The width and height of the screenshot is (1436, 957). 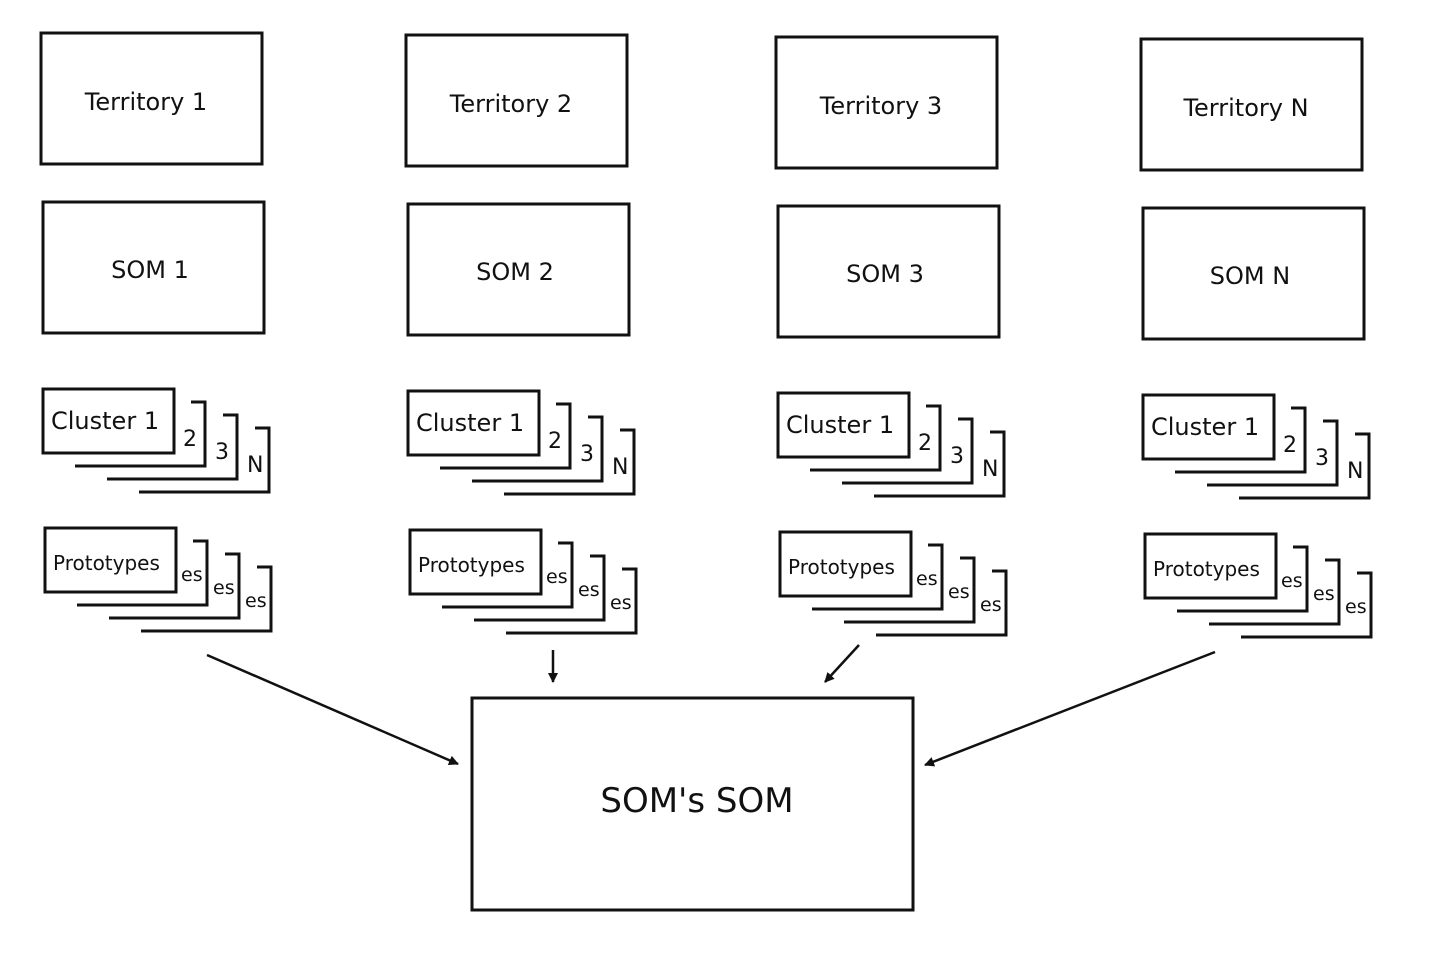 What do you see at coordinates (515, 272) in the screenshot?
I see `som-label: SOM 2` at bounding box center [515, 272].